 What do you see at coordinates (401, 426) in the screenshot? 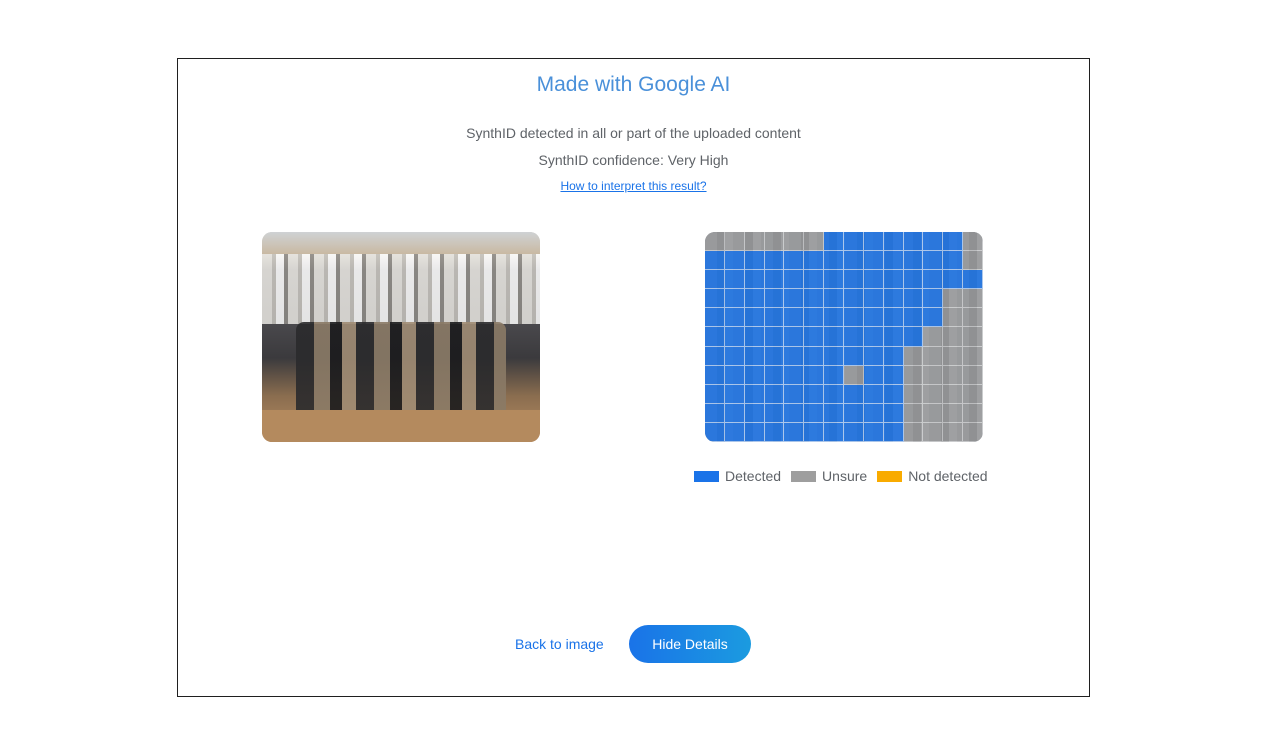
I see `image-ground` at bounding box center [401, 426].